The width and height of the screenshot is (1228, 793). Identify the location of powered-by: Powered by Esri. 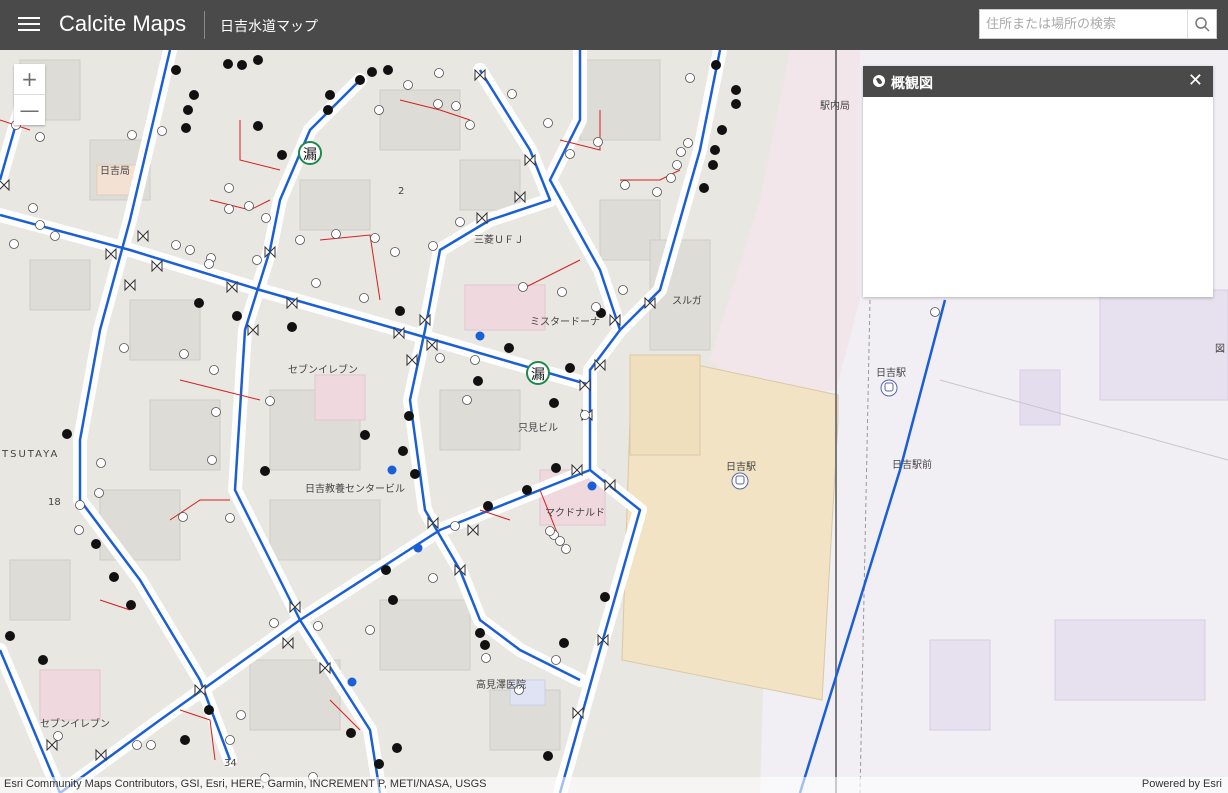
(1182, 784).